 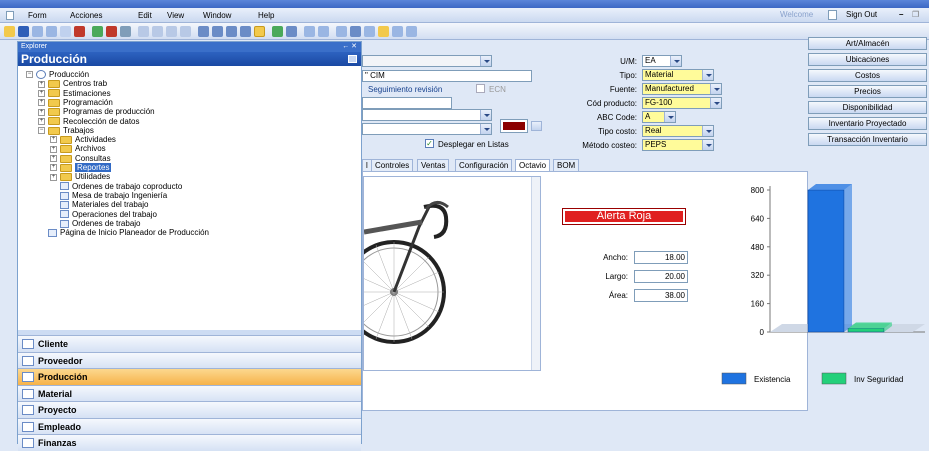 I want to click on right-button: Disponibilidad, so click(x=867, y=107).